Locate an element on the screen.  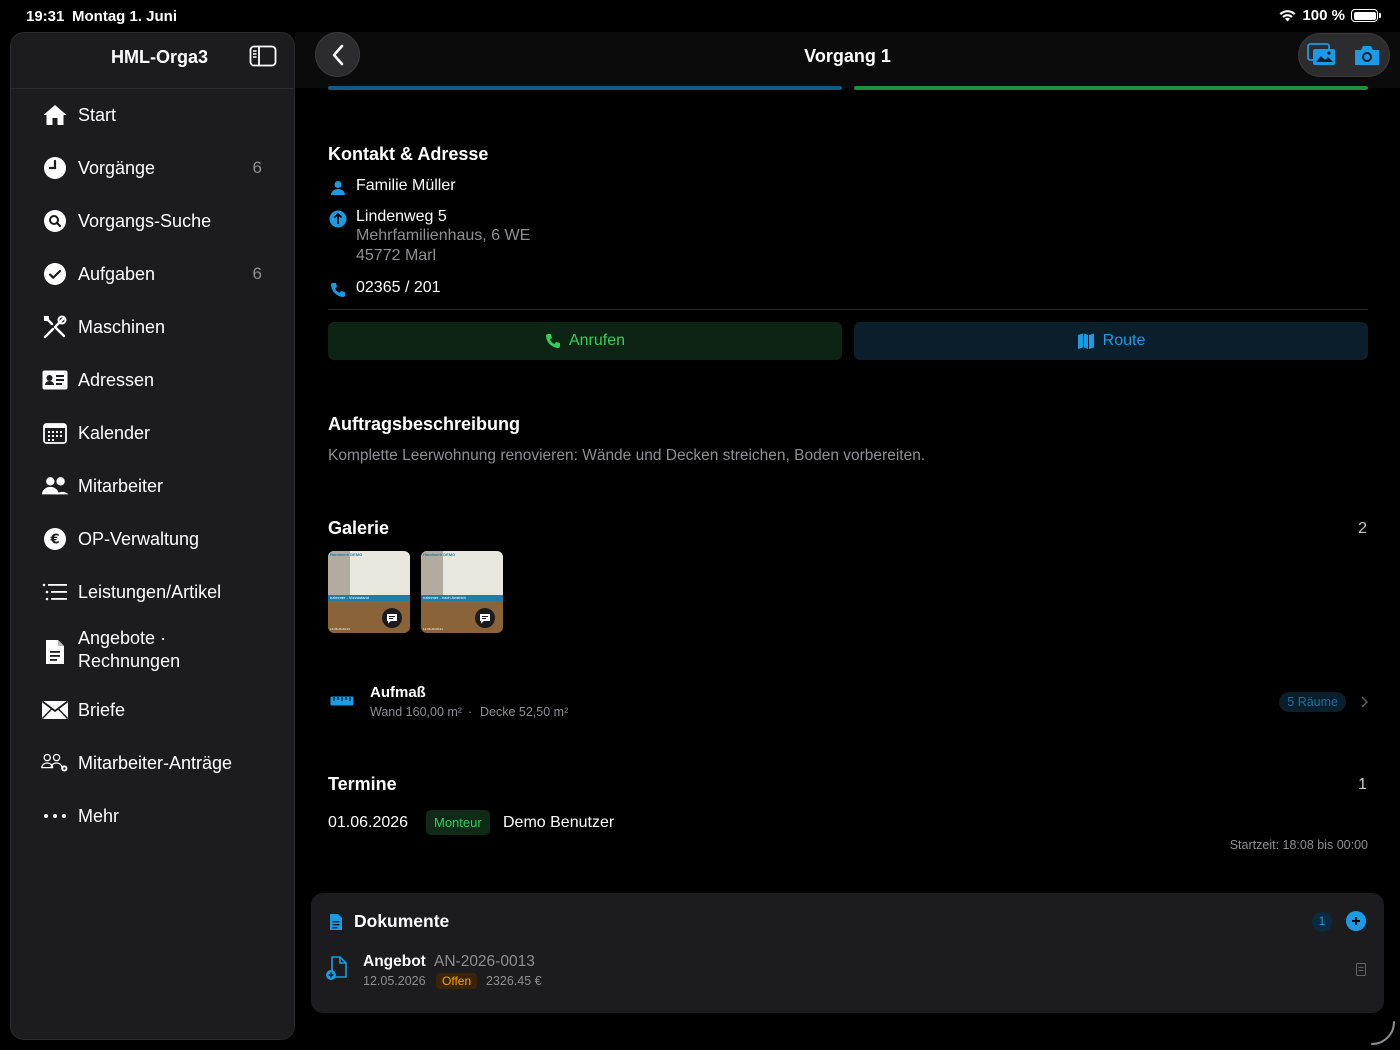
description-section-title: Auftragsbeschreibung is located at coordinates (424, 424).